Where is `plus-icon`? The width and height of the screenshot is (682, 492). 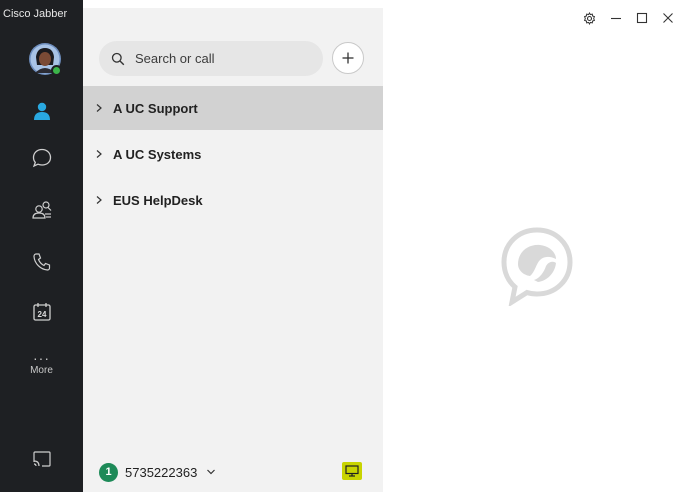
plus-icon is located at coordinates (348, 58).